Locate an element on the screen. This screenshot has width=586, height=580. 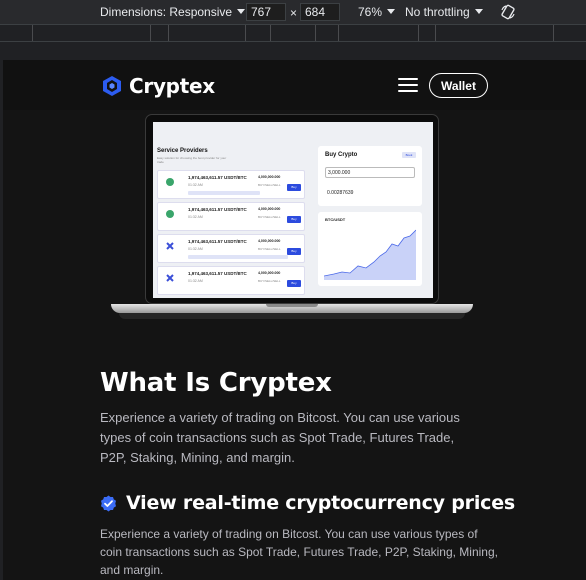
zoom-dropdown: 76% is located at coordinates (377, 12).